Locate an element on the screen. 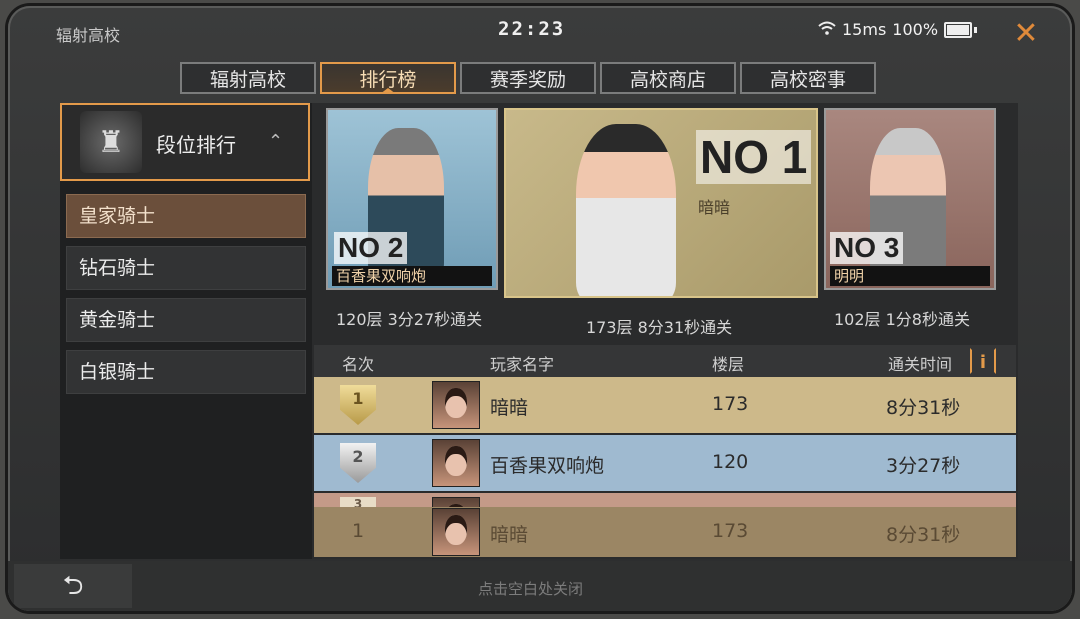 The width and height of the screenshot is (1080, 619). podium-third-caption: 102层 1分8秒通关 is located at coordinates (902, 319).